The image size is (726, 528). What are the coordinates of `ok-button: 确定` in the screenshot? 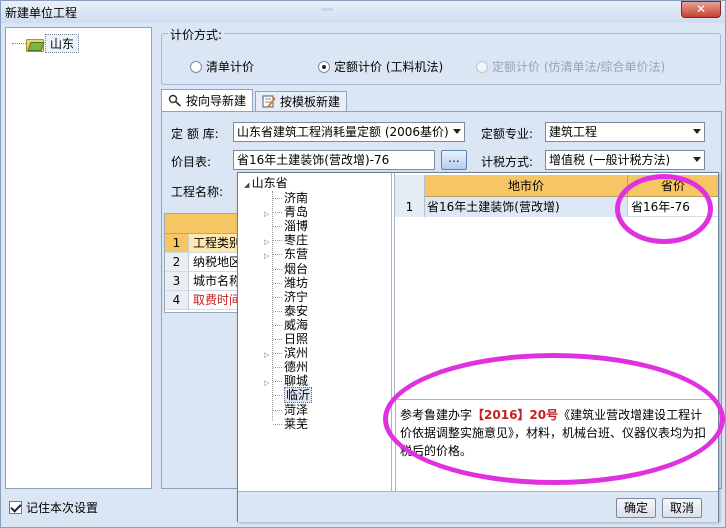 It's located at (636, 508).